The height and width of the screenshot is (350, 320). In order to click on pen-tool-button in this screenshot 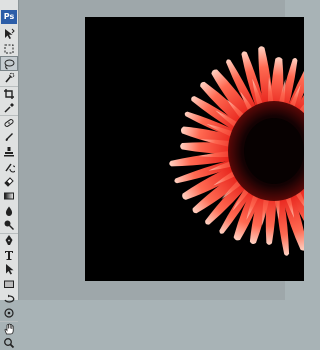, I will do `click(9, 240)`.